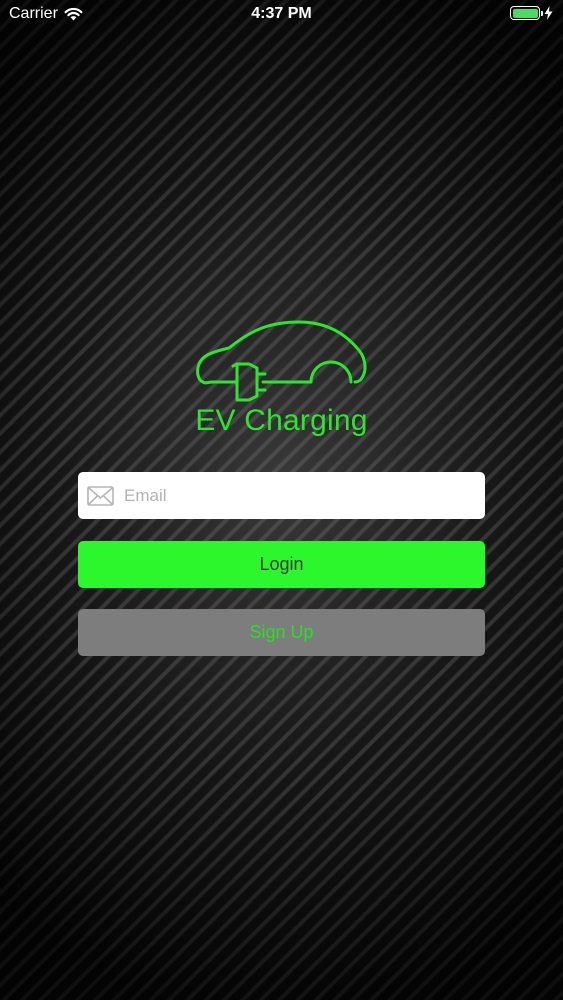  I want to click on battery-icon, so click(526, 13).